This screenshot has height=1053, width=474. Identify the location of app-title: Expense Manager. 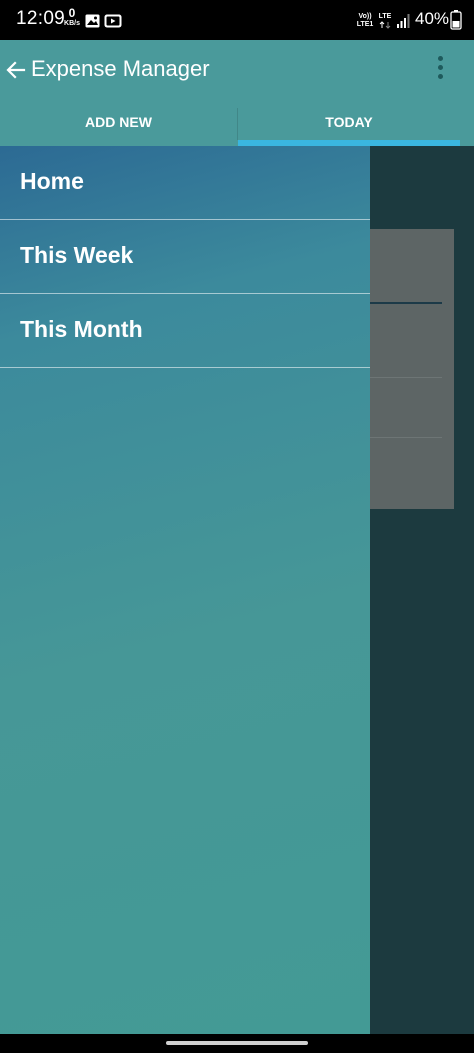
(120, 68).